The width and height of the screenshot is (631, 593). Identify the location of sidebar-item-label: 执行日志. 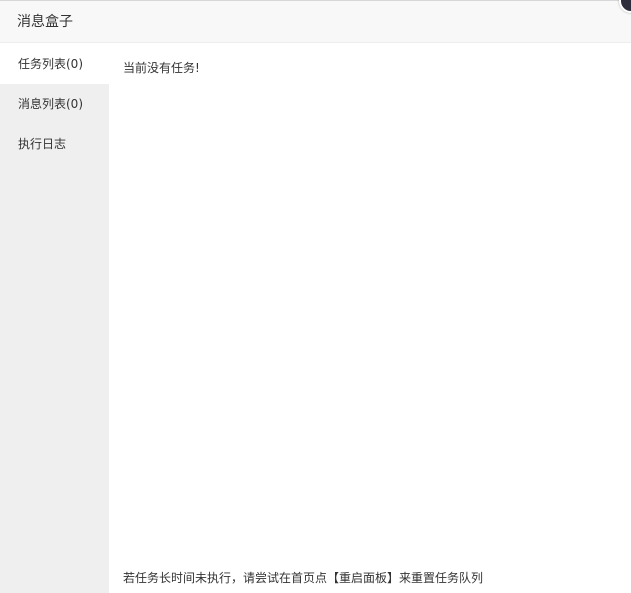
(42, 144).